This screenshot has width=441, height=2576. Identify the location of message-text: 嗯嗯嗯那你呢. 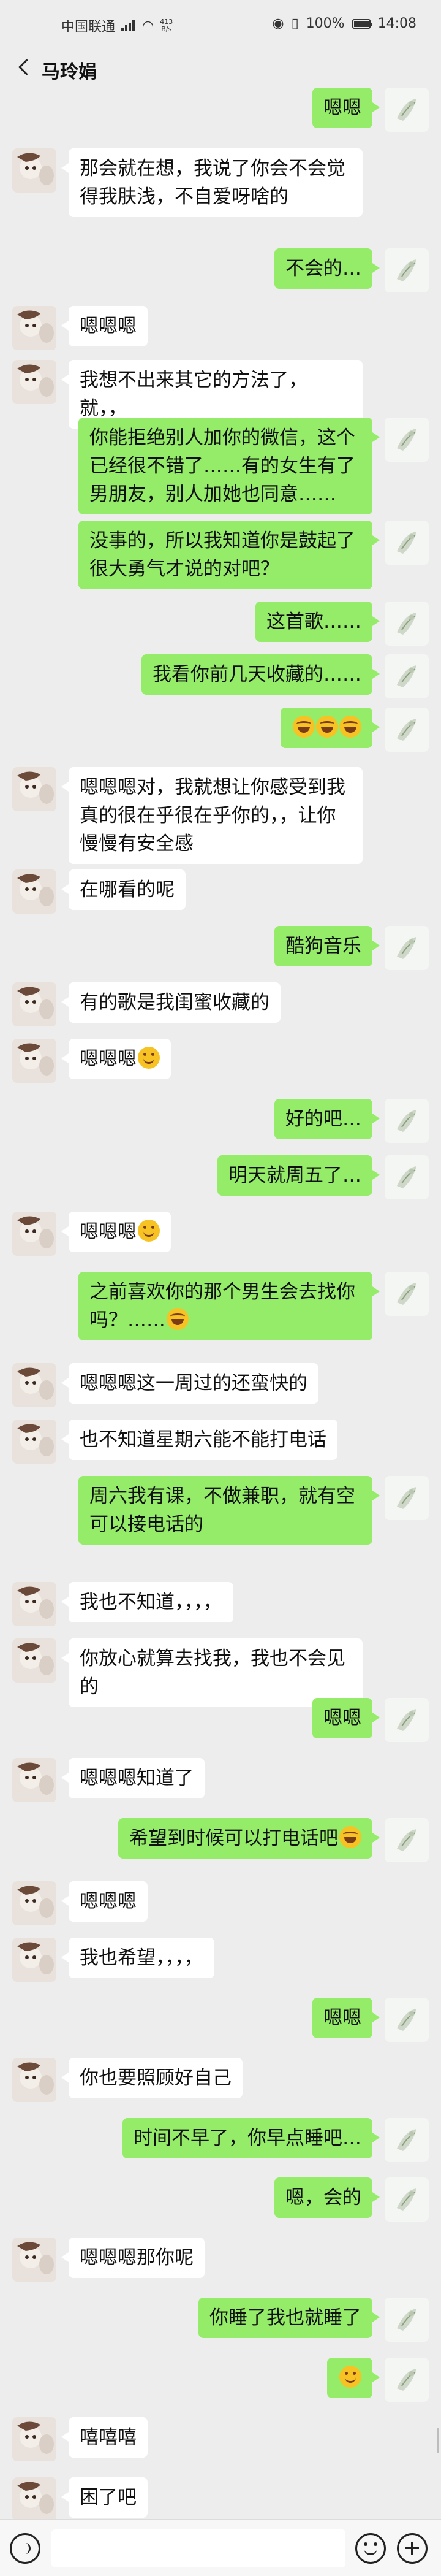
(137, 2258).